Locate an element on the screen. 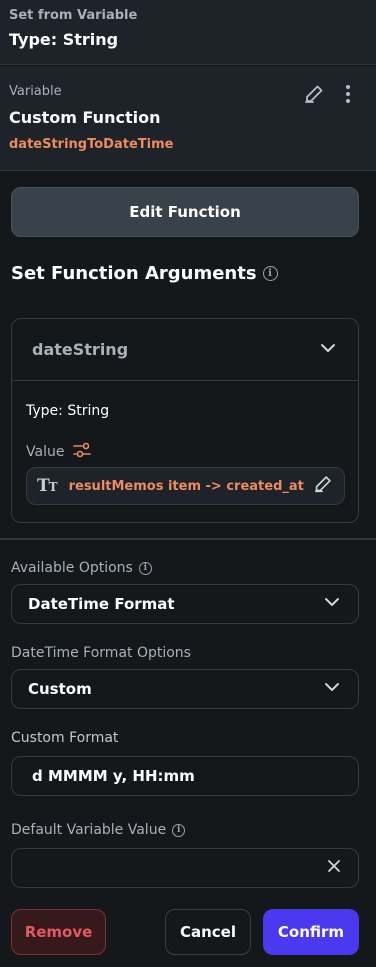 The height and width of the screenshot is (967, 376). default-value-input is located at coordinates (185, 868).